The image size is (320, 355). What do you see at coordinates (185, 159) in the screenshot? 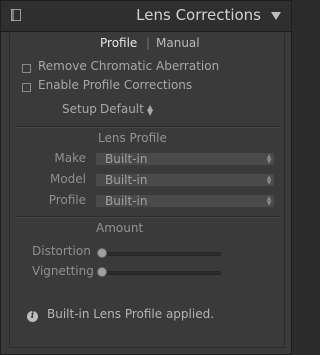
I see `make-select: Built-in ▲ ▼` at bounding box center [185, 159].